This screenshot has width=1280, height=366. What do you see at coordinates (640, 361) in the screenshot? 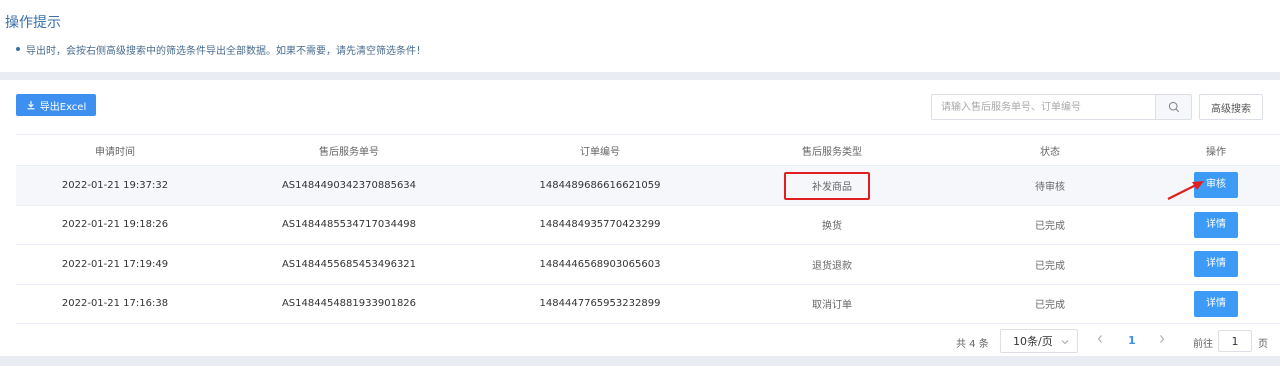
I see `footer-band` at bounding box center [640, 361].